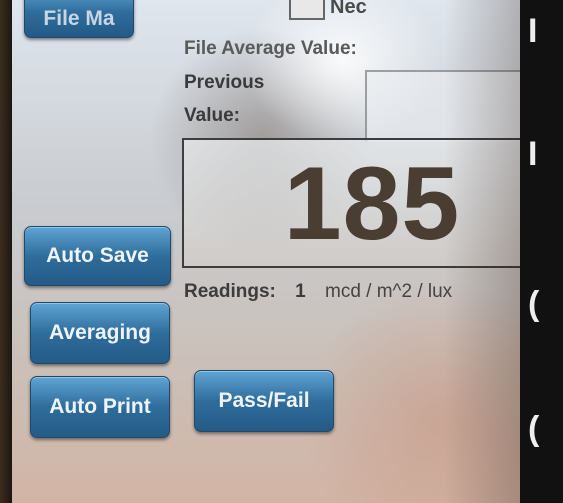 This screenshot has height=503, width=563. What do you see at coordinates (224, 82) in the screenshot?
I see `previous-value-label-line1: Previous` at bounding box center [224, 82].